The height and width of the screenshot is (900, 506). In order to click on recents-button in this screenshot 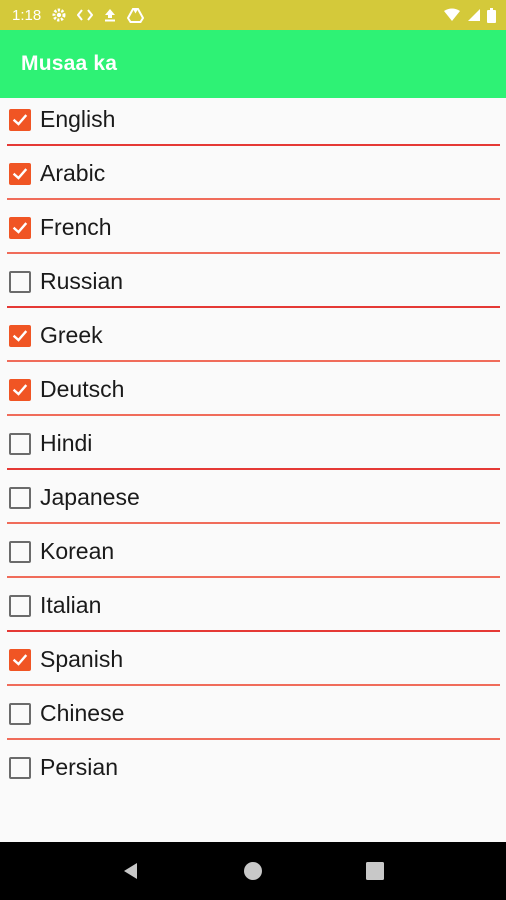, I will do `click(375, 871)`.